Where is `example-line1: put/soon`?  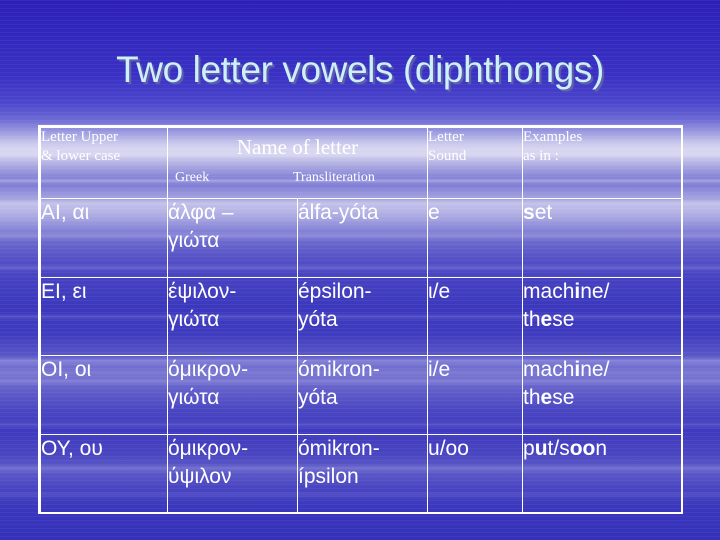 example-line1: put/soon is located at coordinates (602, 449).